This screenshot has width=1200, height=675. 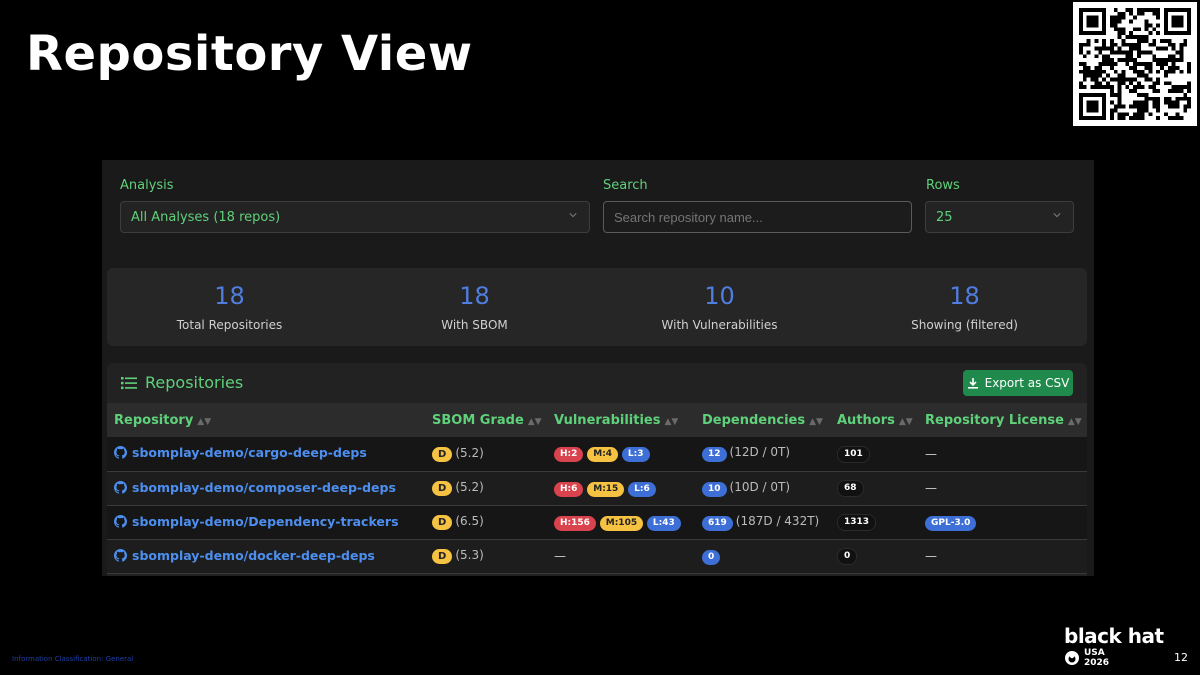 I want to click on analysis-select-value: All Analyses (18 repos), so click(x=206, y=217).